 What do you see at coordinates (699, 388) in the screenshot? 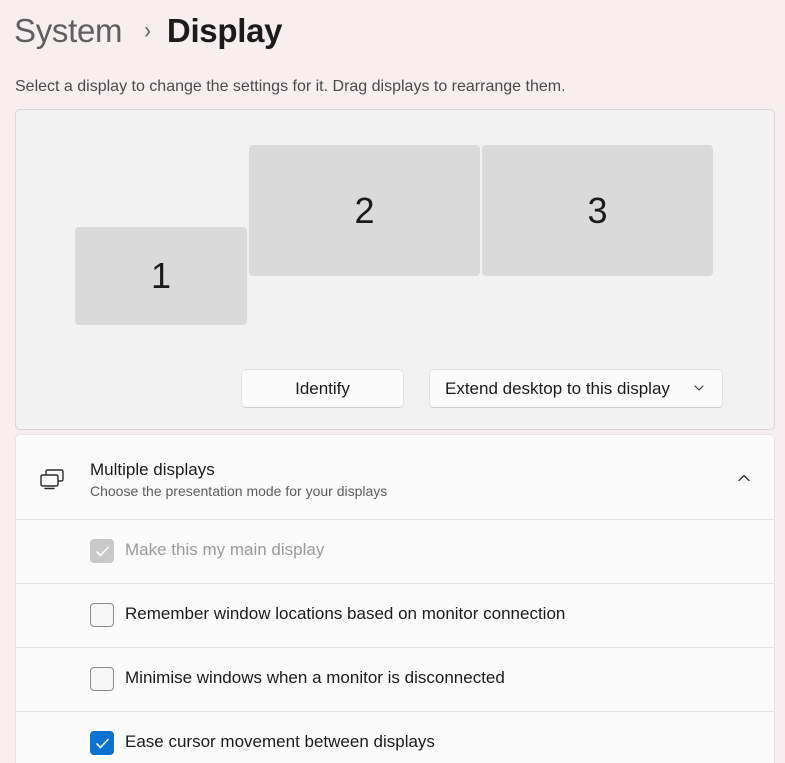
I see `chevron-down-icon` at bounding box center [699, 388].